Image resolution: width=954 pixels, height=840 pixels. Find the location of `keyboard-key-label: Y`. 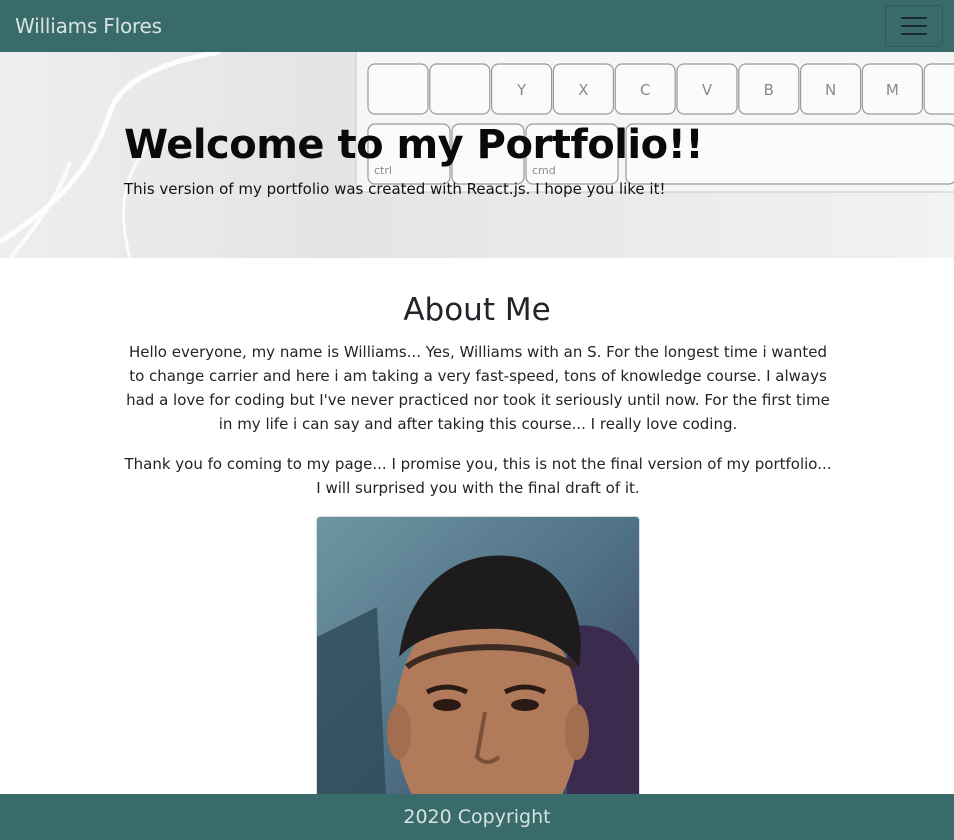

keyboard-key-label: Y is located at coordinates (521, 90).